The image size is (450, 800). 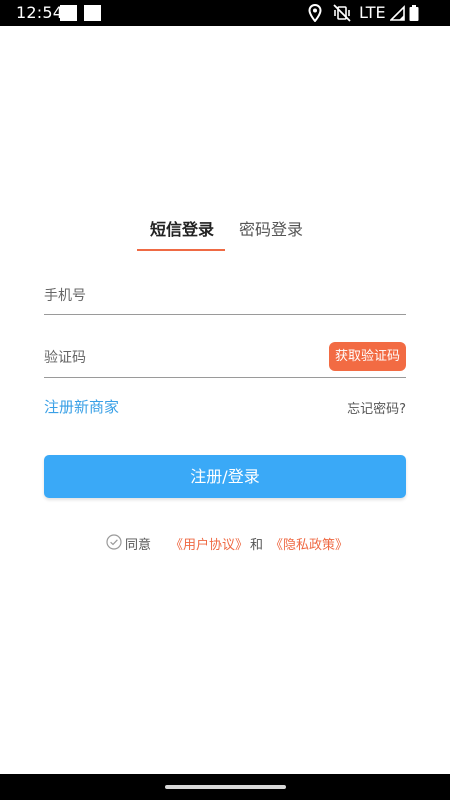 I want to click on register-merchant-link: 注册新商家, so click(x=81, y=406).